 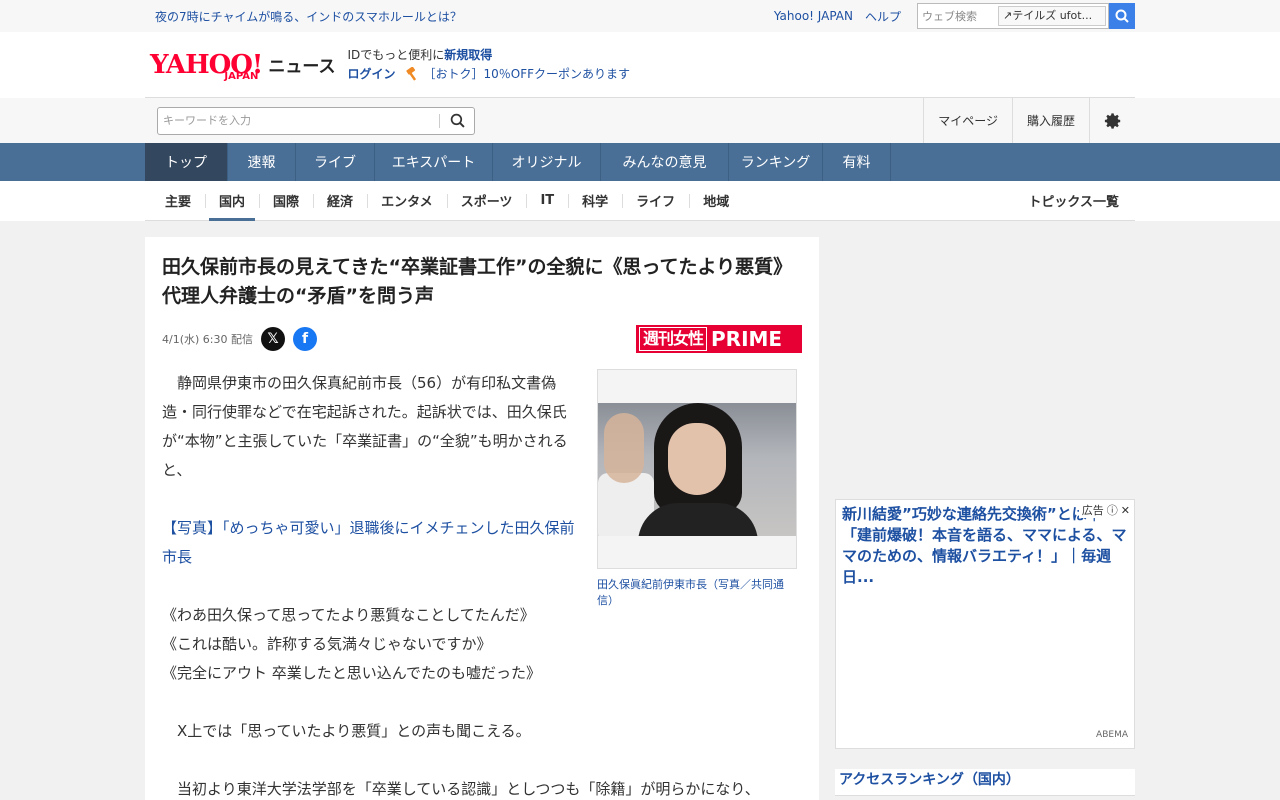 What do you see at coordinates (547, 201) in the screenshot?
I see `sub-nav-item: IT` at bounding box center [547, 201].